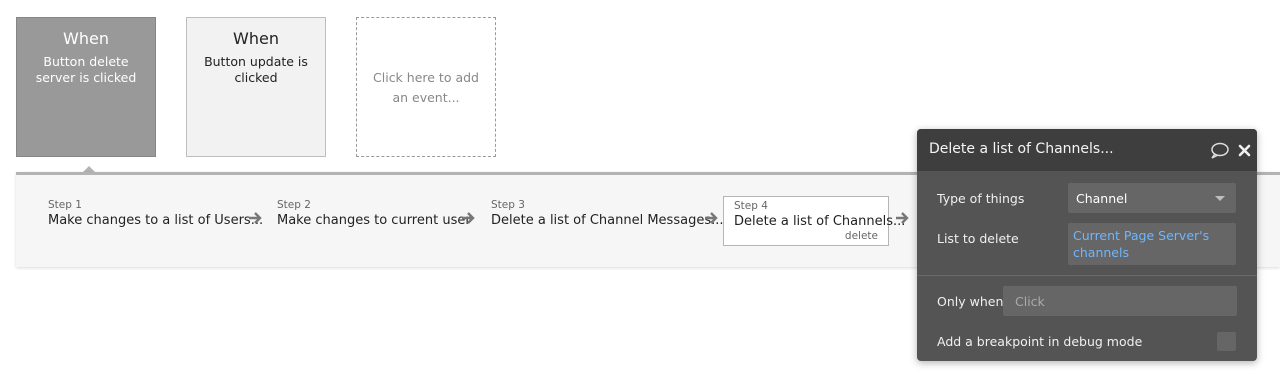  What do you see at coordinates (751, 206) in the screenshot?
I see `step-number: Step 4` at bounding box center [751, 206].